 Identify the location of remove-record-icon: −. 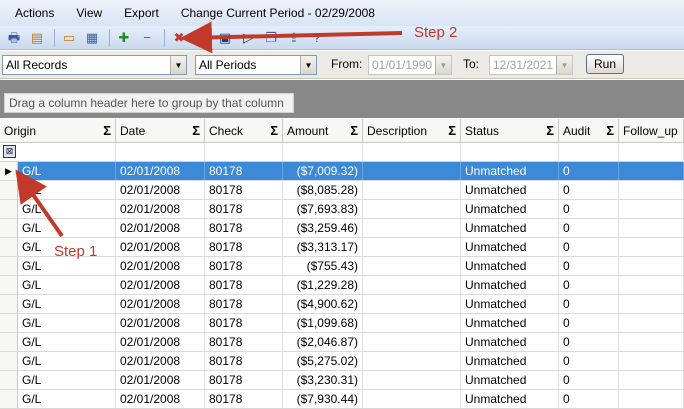
(147, 38).